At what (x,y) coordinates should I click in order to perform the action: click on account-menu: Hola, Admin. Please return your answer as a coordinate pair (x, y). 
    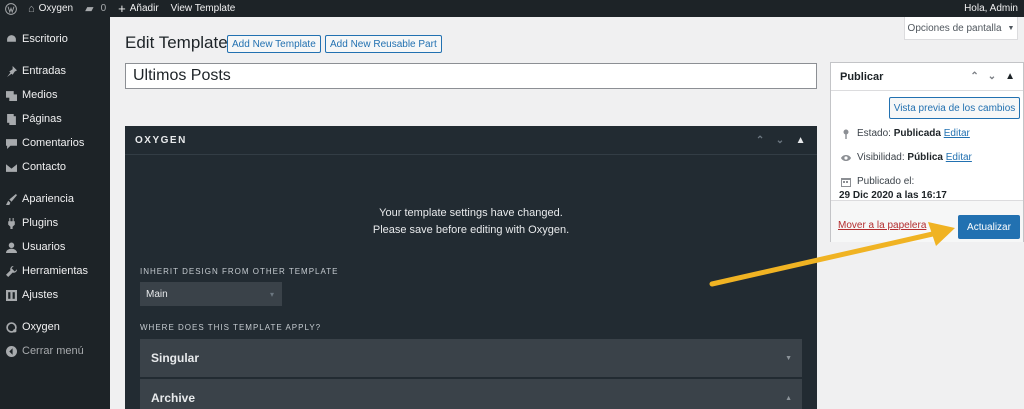
    Looking at the image, I should click on (991, 8).